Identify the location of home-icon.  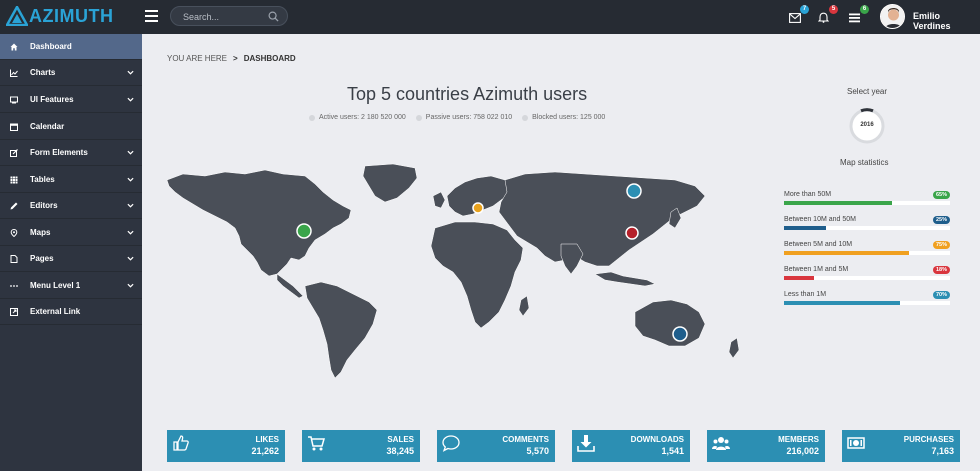
(14, 47).